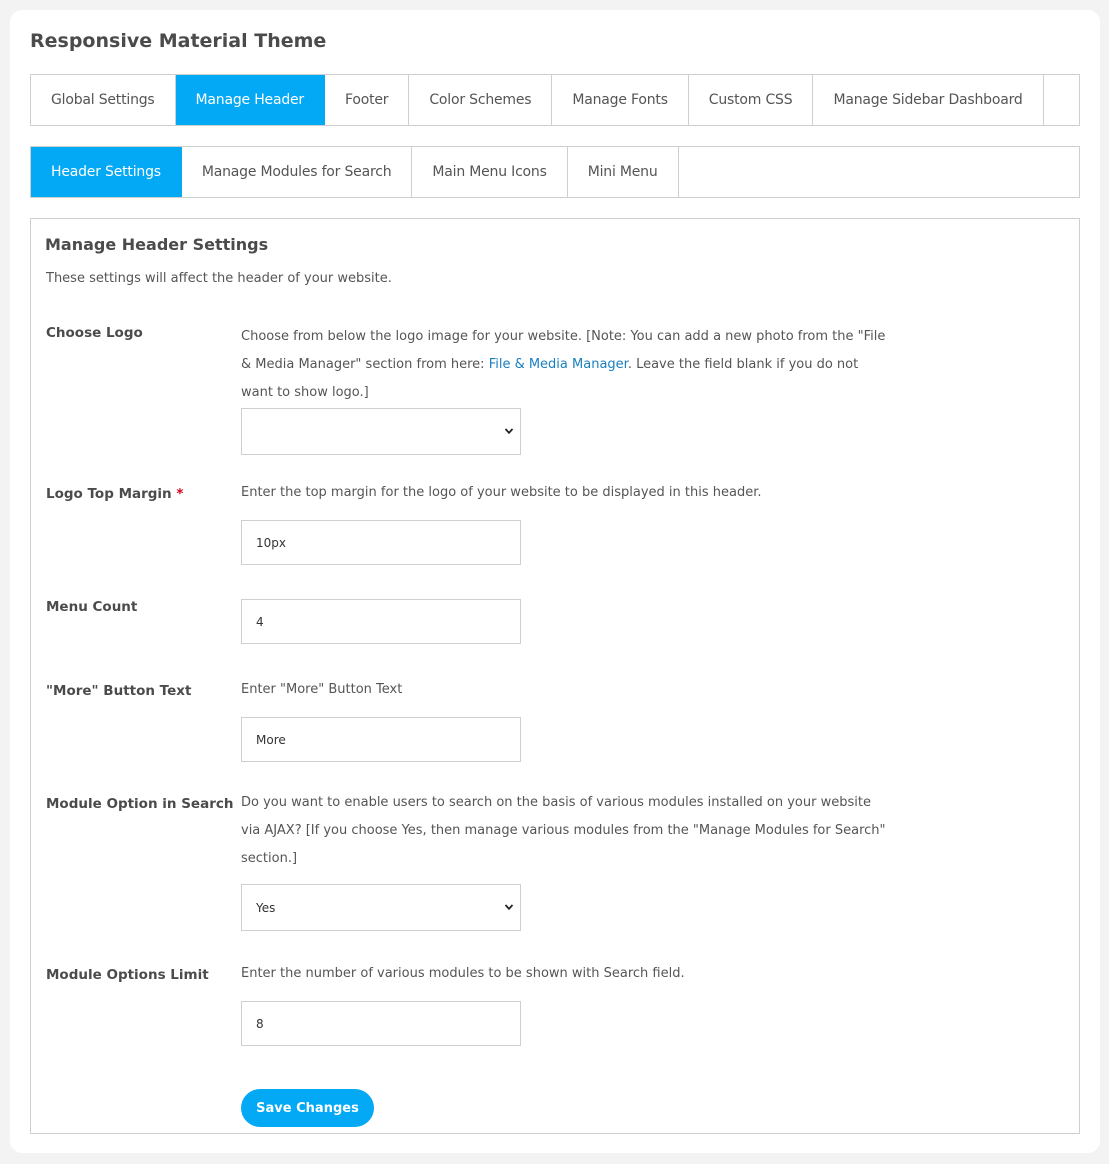  Describe the element at coordinates (623, 172) in the screenshot. I see `subtab-mini-menu: Mini Menu` at that location.